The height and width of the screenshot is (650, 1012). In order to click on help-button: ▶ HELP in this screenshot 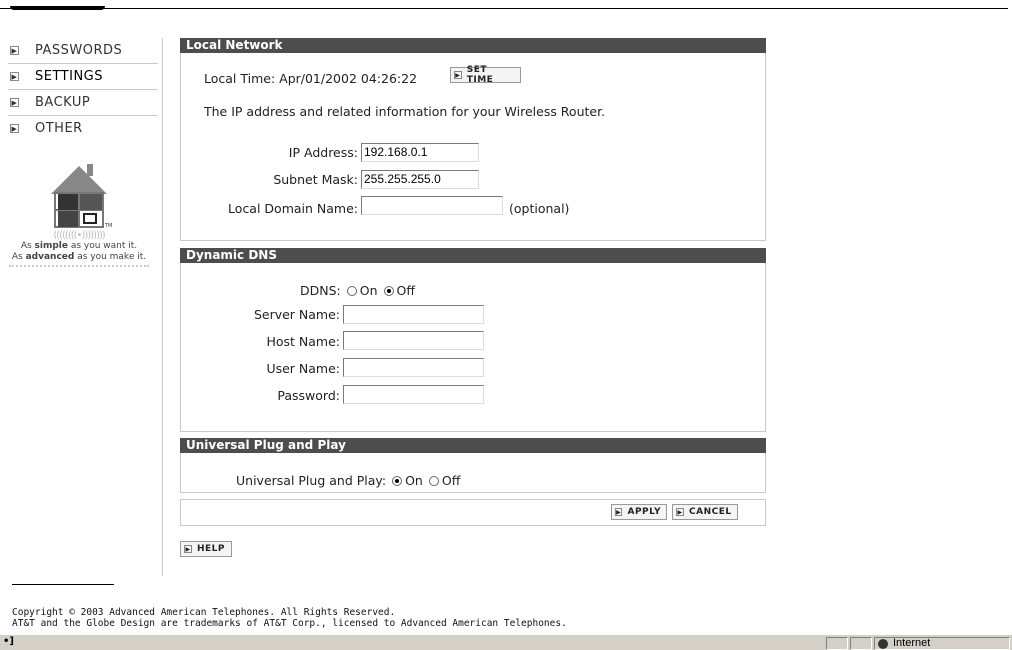, I will do `click(206, 549)`.